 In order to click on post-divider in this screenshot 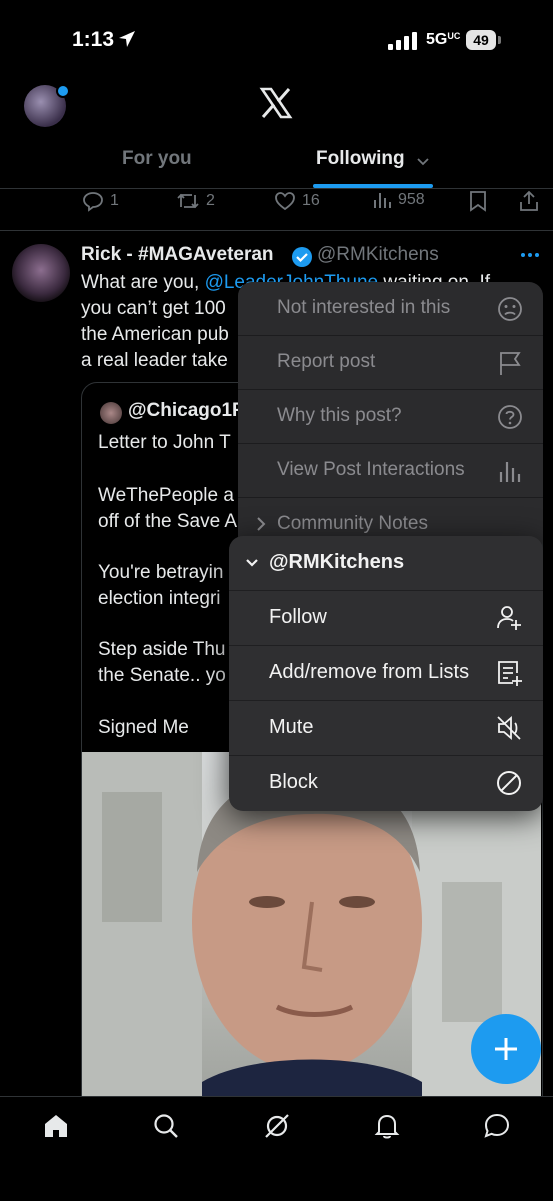, I will do `click(276, 230)`.